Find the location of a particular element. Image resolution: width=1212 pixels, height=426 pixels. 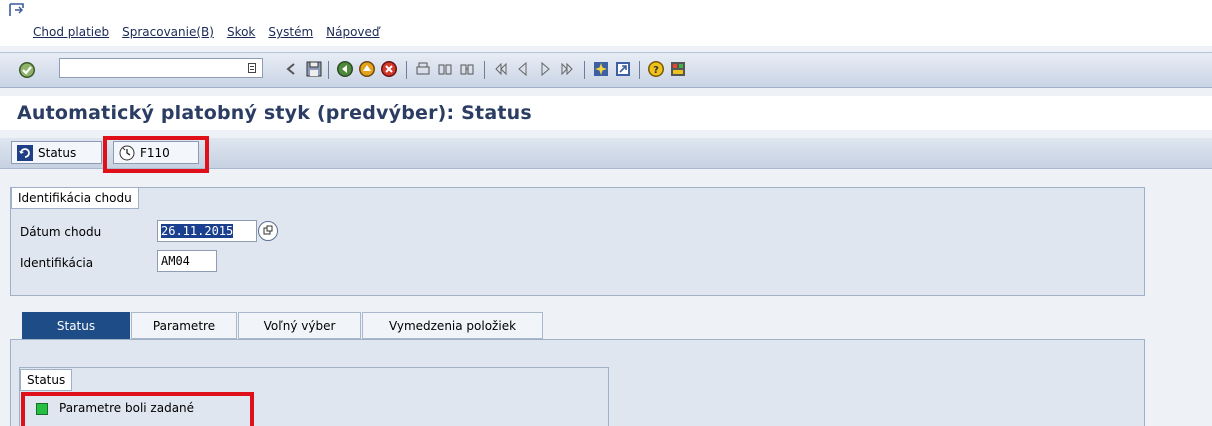

standard-toolbar: ? is located at coordinates (606, 70).